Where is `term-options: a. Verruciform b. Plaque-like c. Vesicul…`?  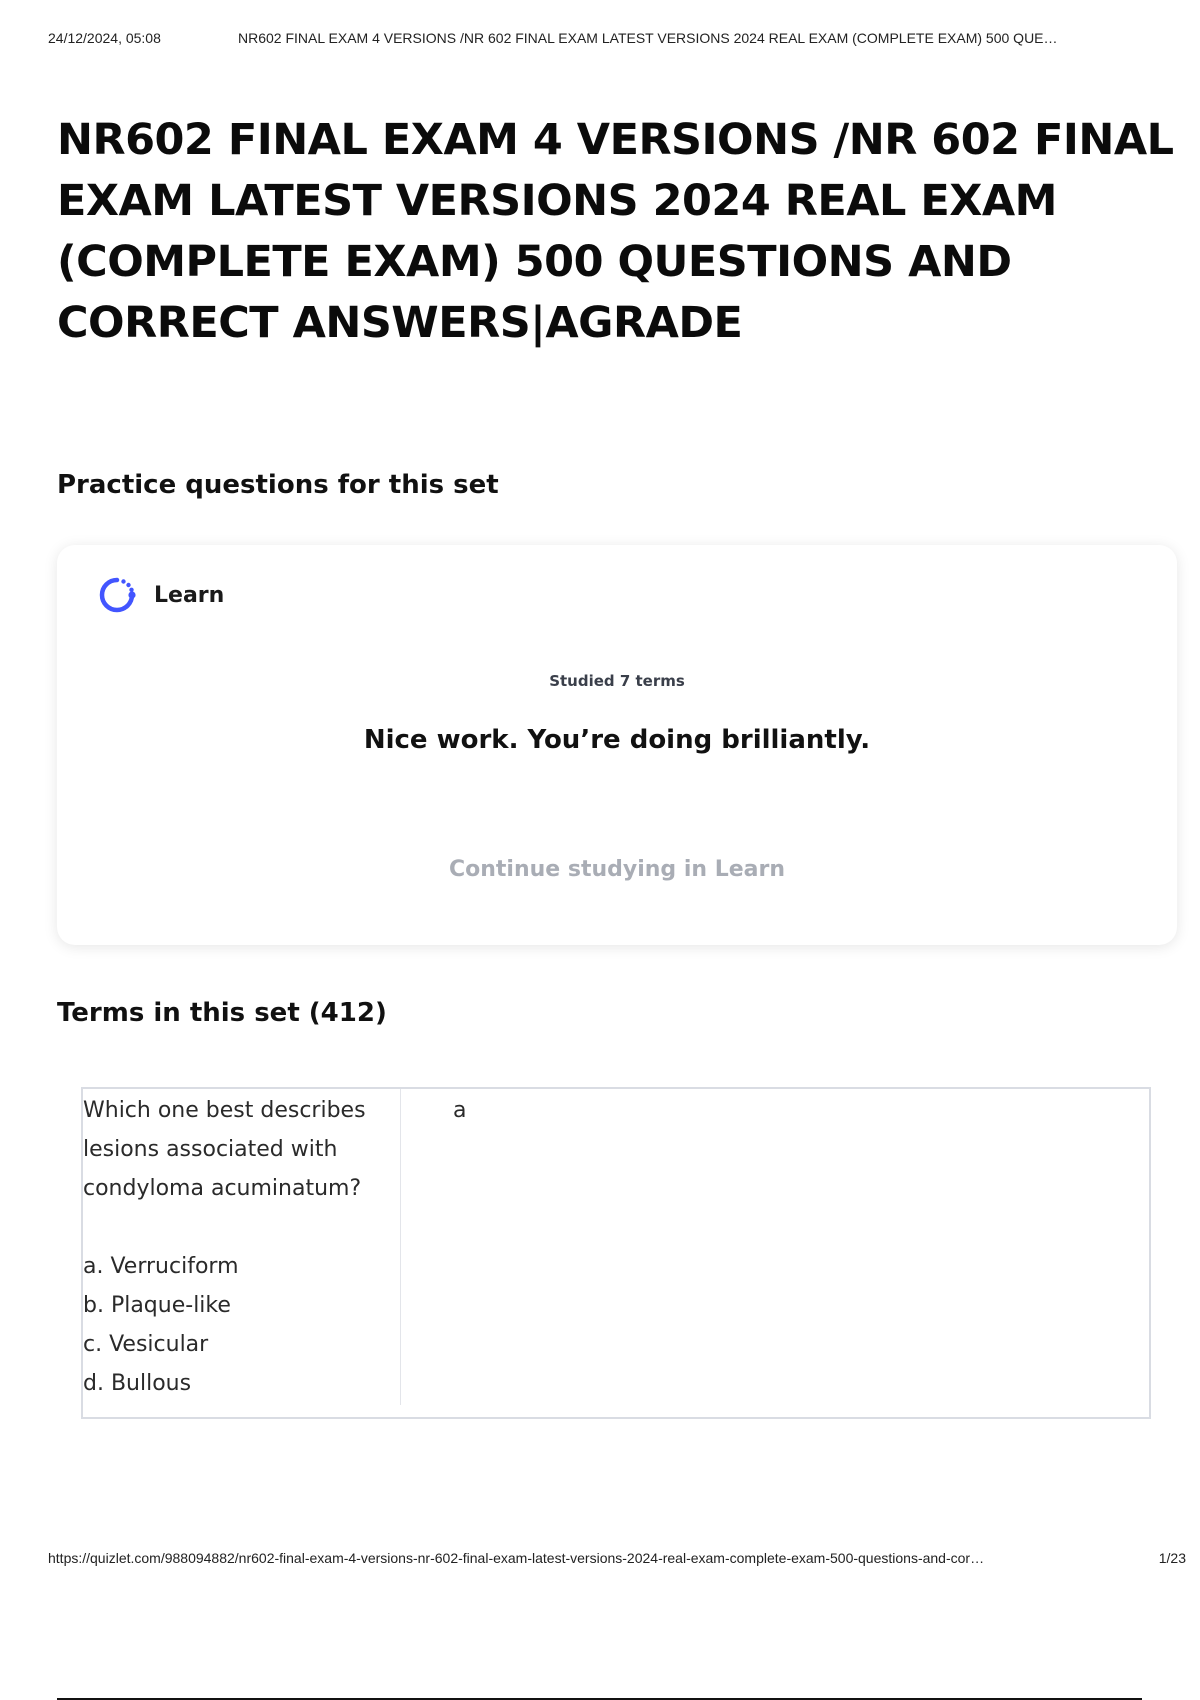
term-options: a. Verruciform b. Plaque-like c. Vesicul… is located at coordinates (241, 1325).